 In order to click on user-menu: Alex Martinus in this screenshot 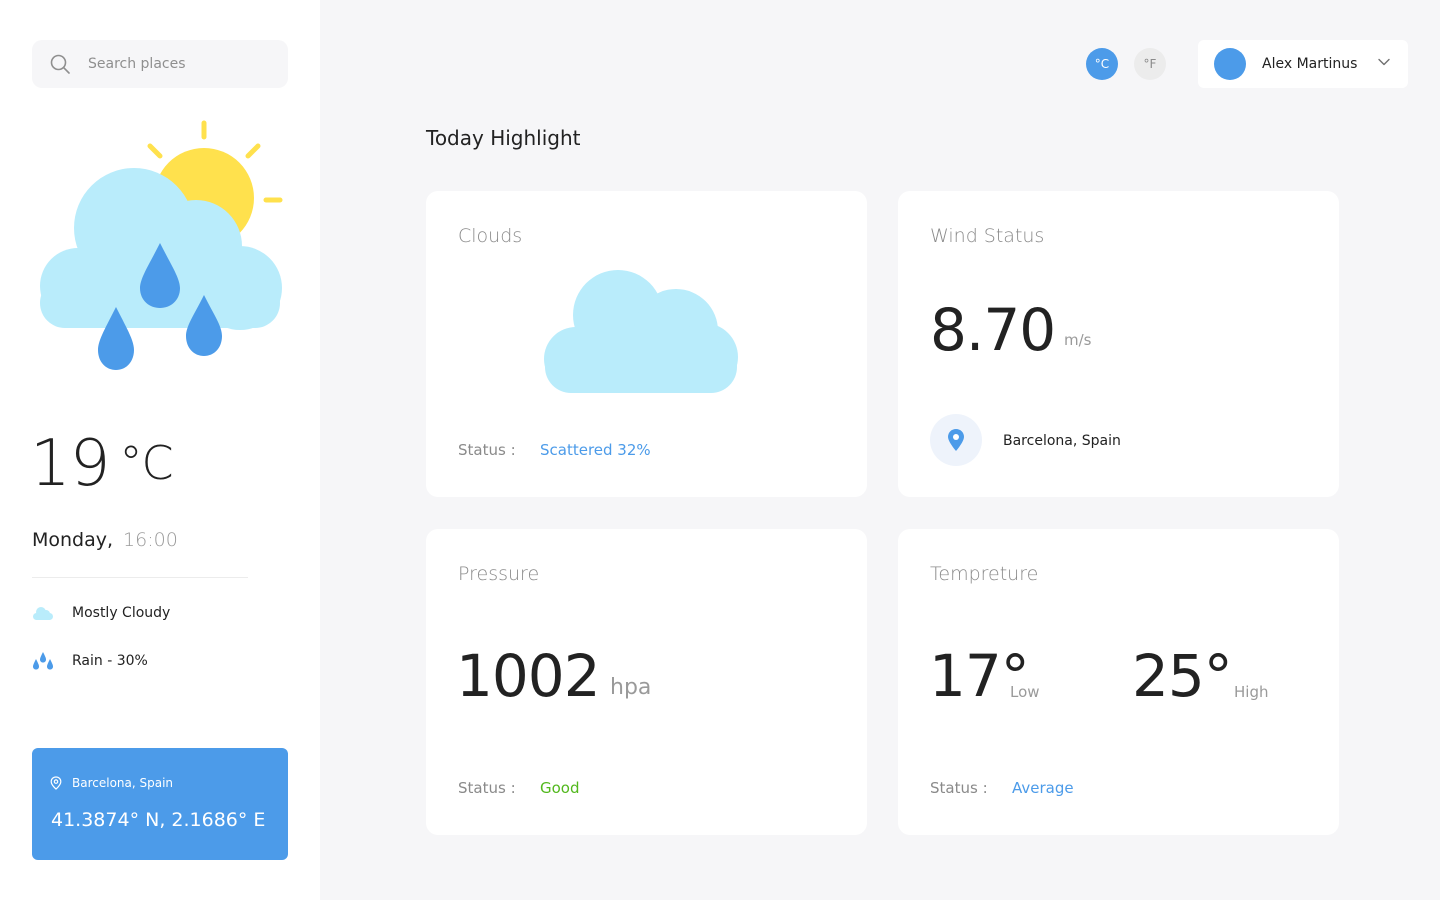, I will do `click(1303, 64)`.